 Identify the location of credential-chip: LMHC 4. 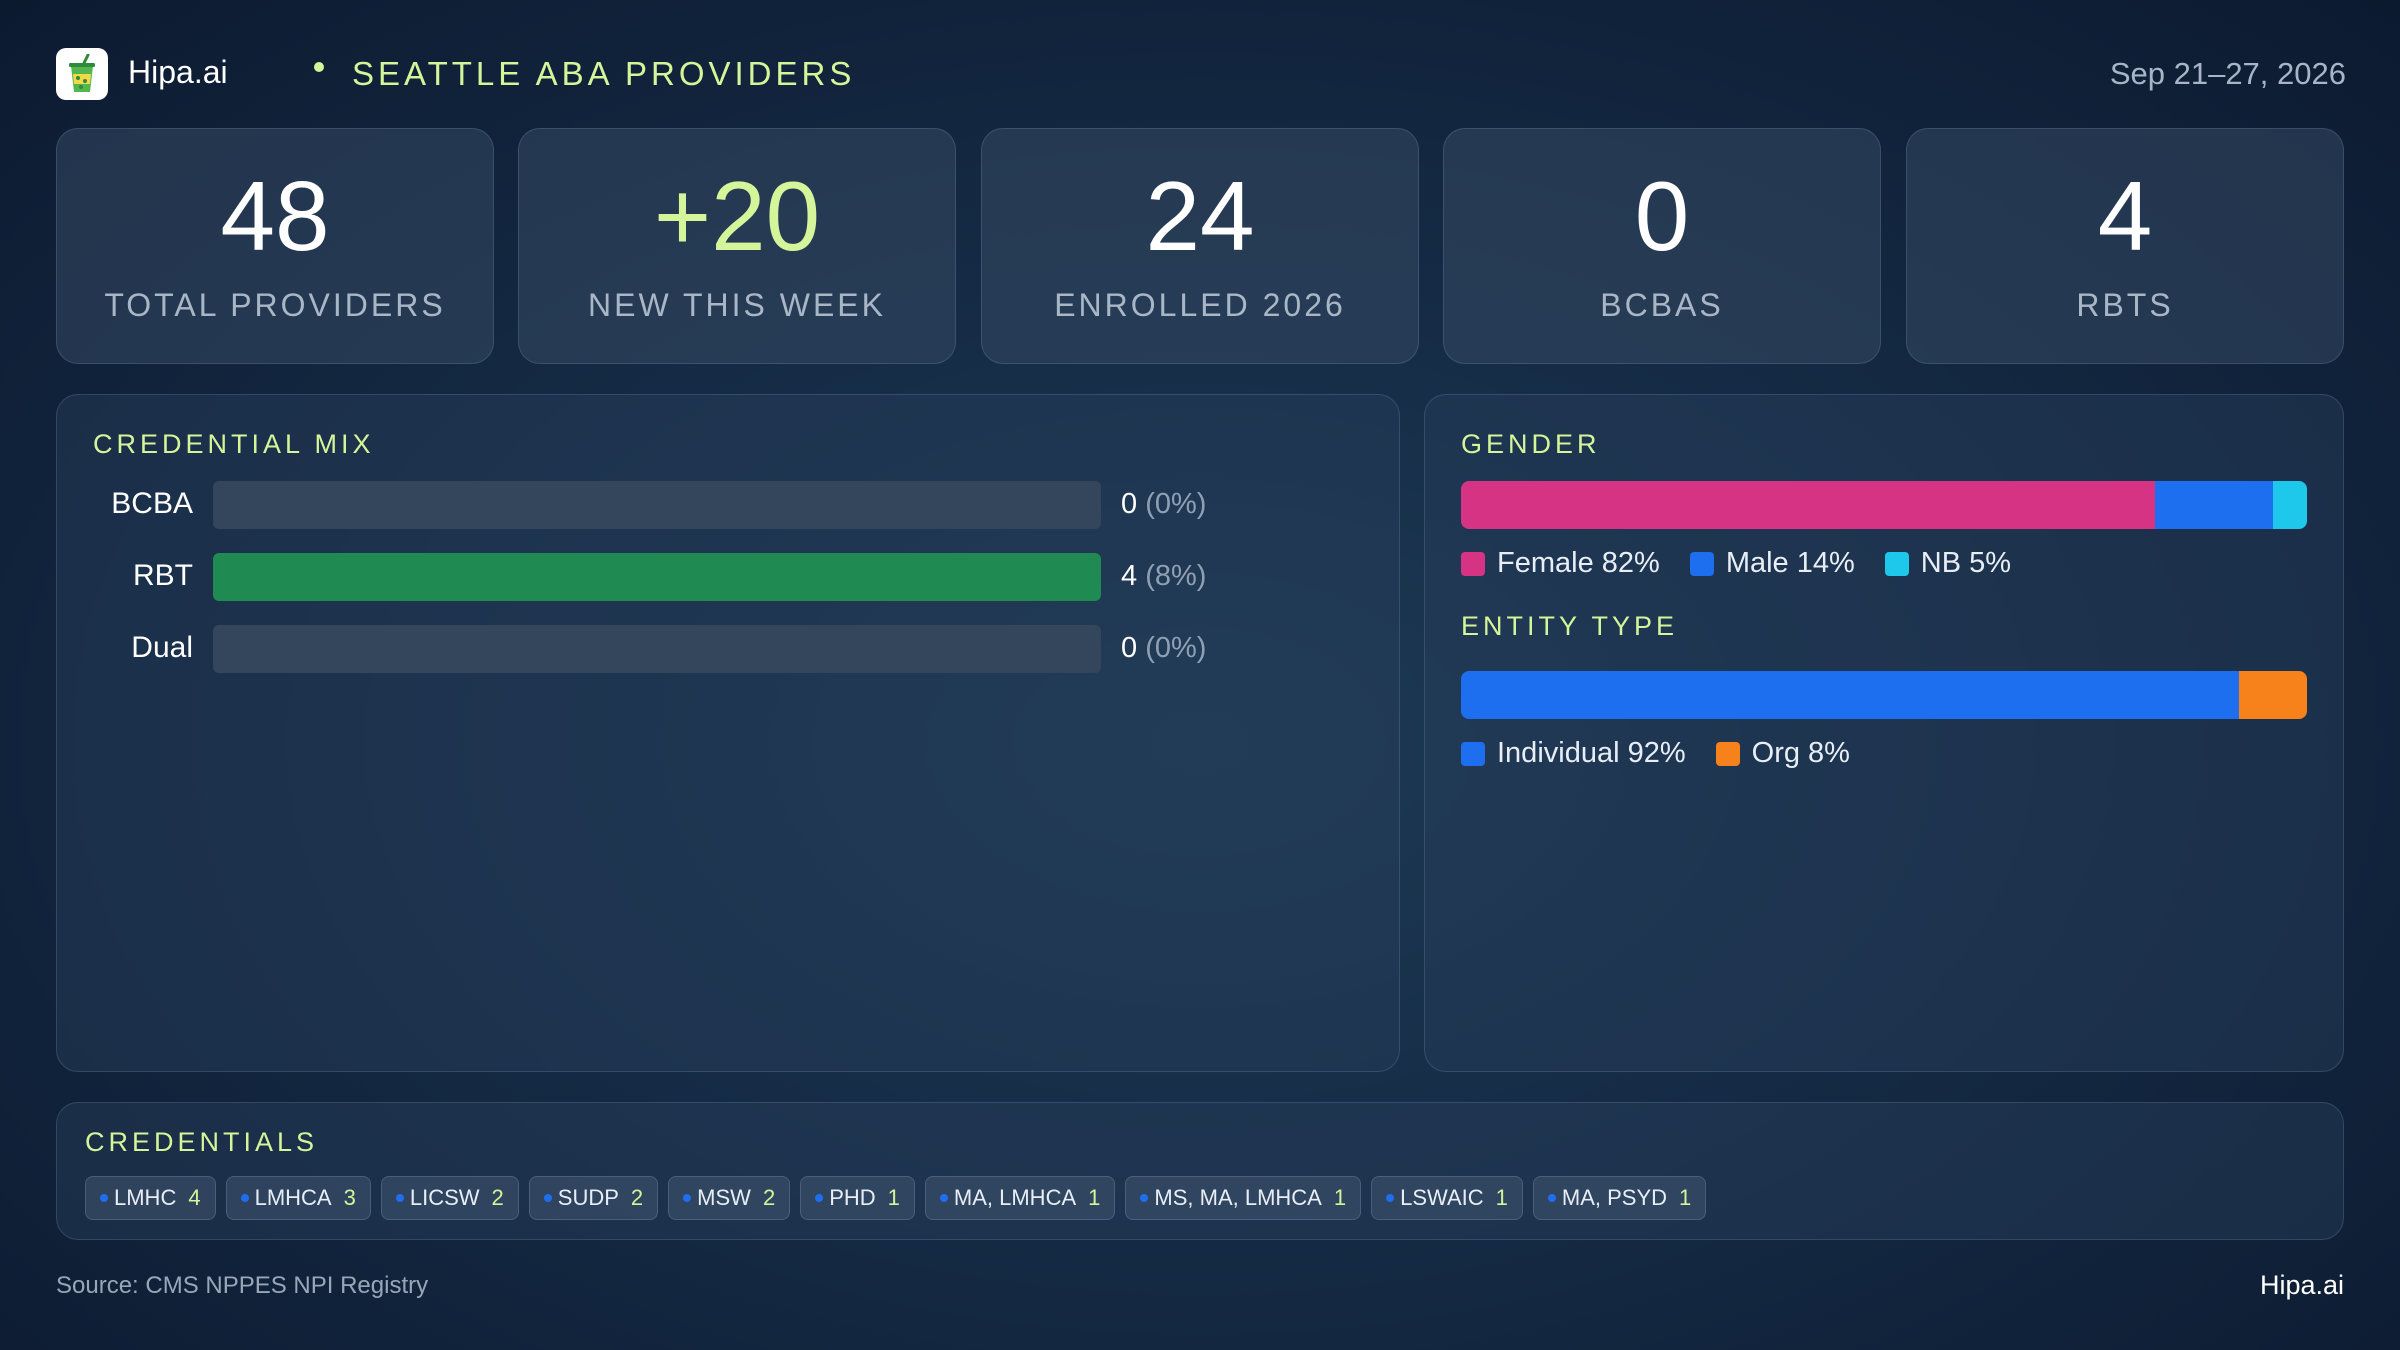
(150, 1198).